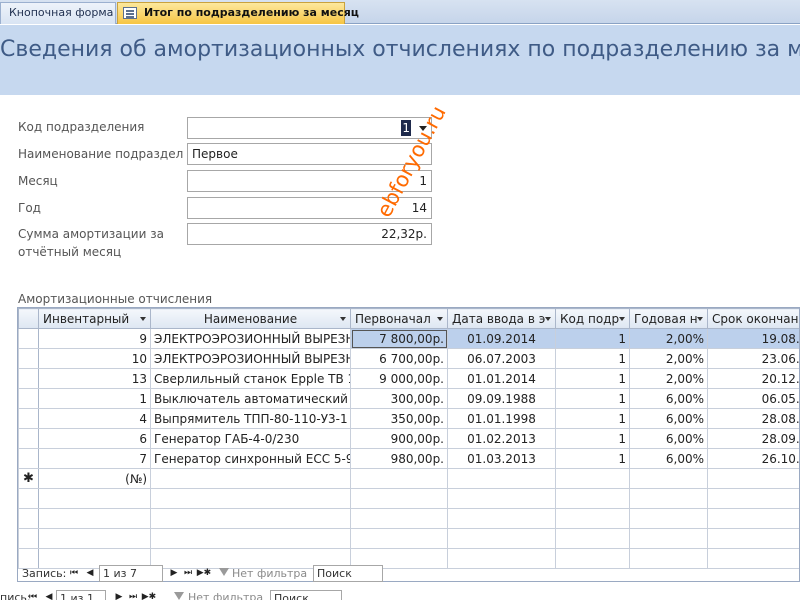 Image resolution: width=800 pixels, height=600 pixels. Describe the element at coordinates (501, 438) in the screenshot. I see `cell-commission-date: 01.02.2013` at that location.